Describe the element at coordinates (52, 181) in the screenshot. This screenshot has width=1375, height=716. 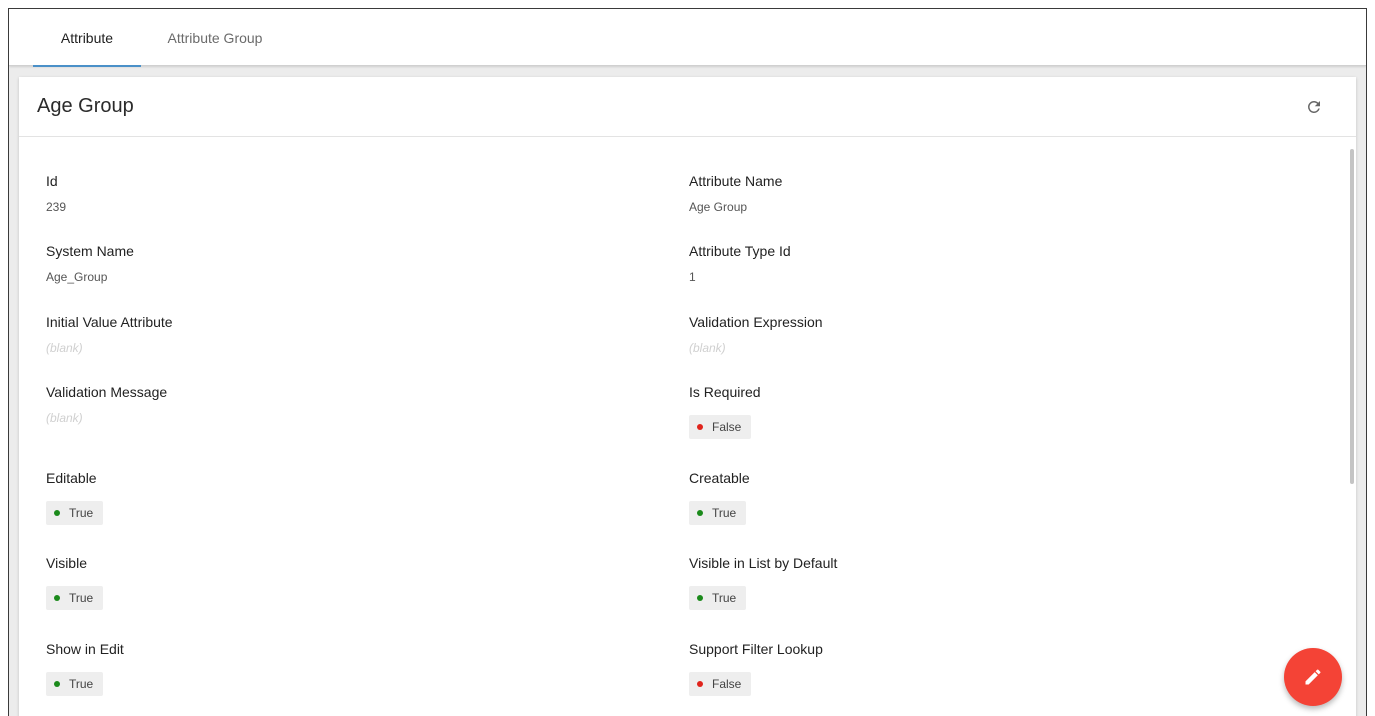
I see `field-label: Id` at that location.